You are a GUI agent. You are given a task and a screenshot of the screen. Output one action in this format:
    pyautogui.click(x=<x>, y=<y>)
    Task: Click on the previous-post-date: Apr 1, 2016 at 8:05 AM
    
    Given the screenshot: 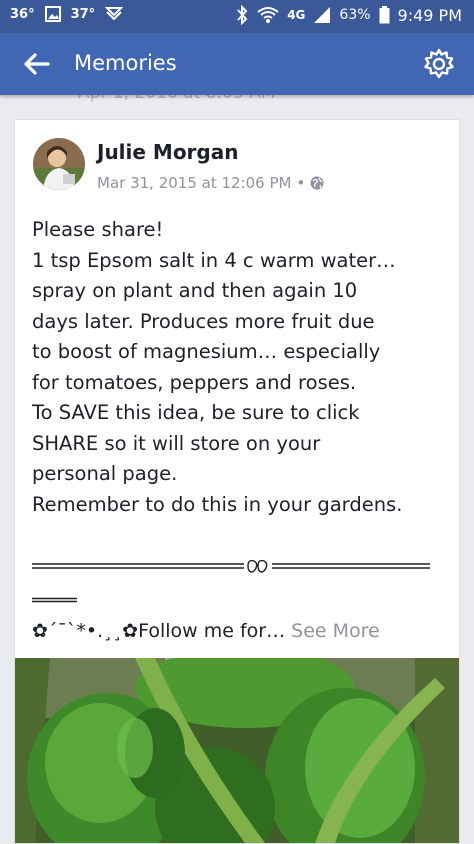 What is the action you would take?
    pyautogui.click(x=176, y=99)
    